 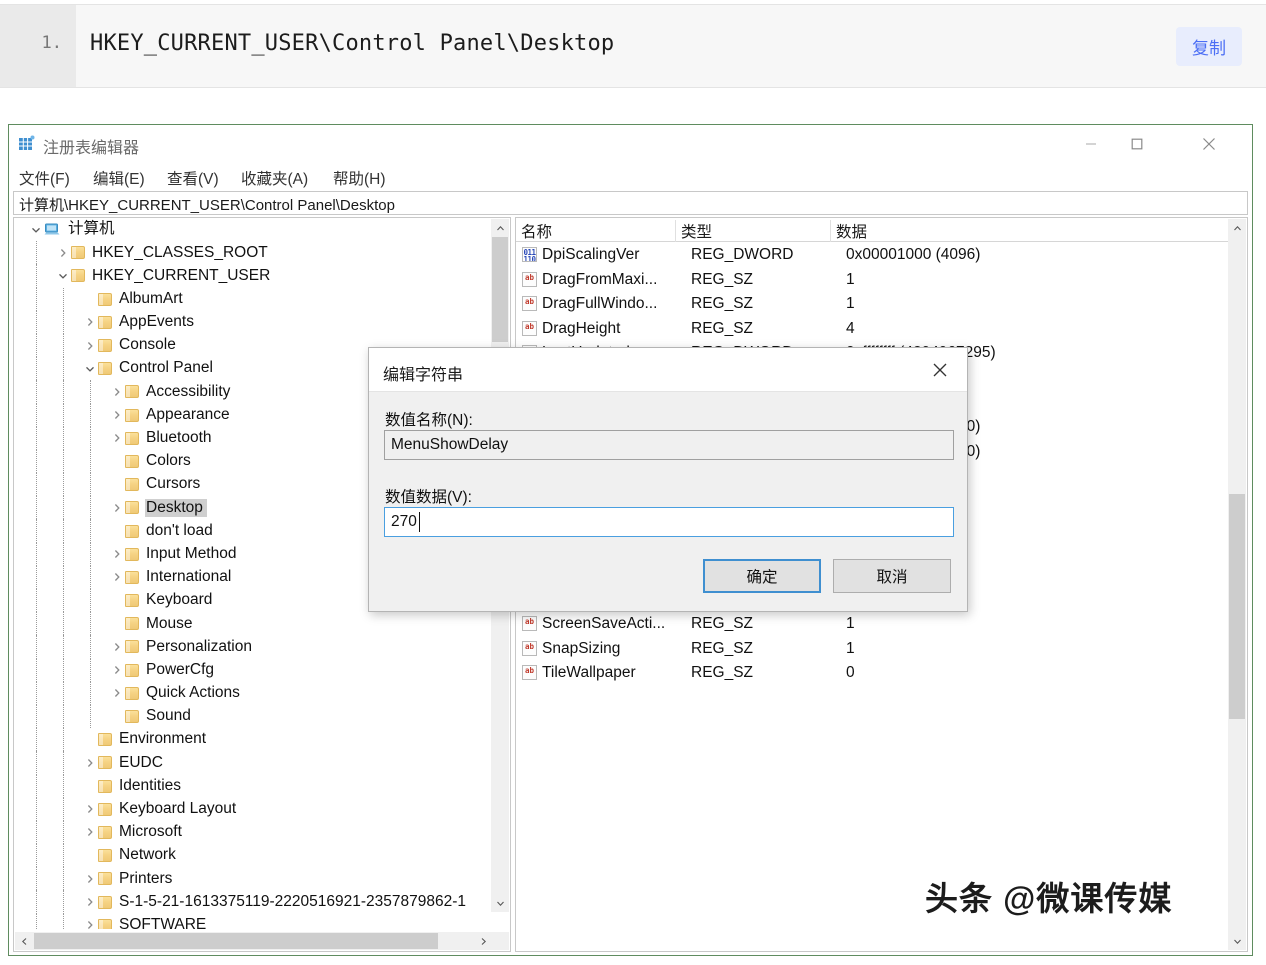 What do you see at coordinates (253, 832) in the screenshot?
I see `tree-node-microsoft: Microsoft` at bounding box center [253, 832].